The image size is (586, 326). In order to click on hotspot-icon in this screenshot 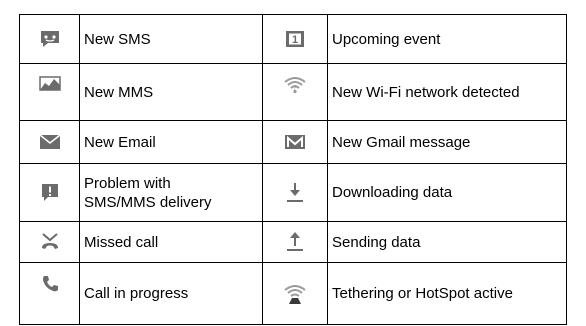, I will do `click(295, 294)`.